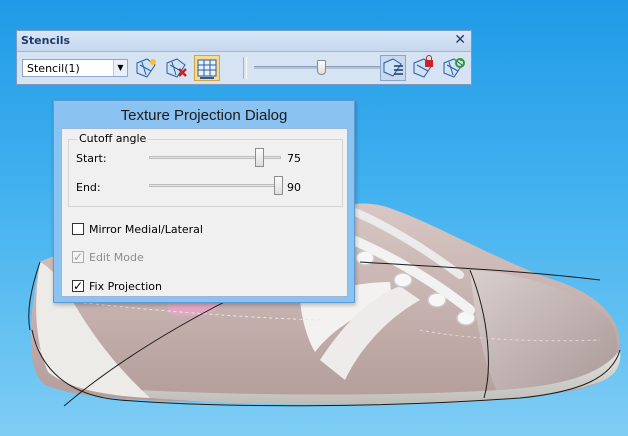 This screenshot has height=436, width=628. I want to click on delete-stencil-icon, so click(176, 68).